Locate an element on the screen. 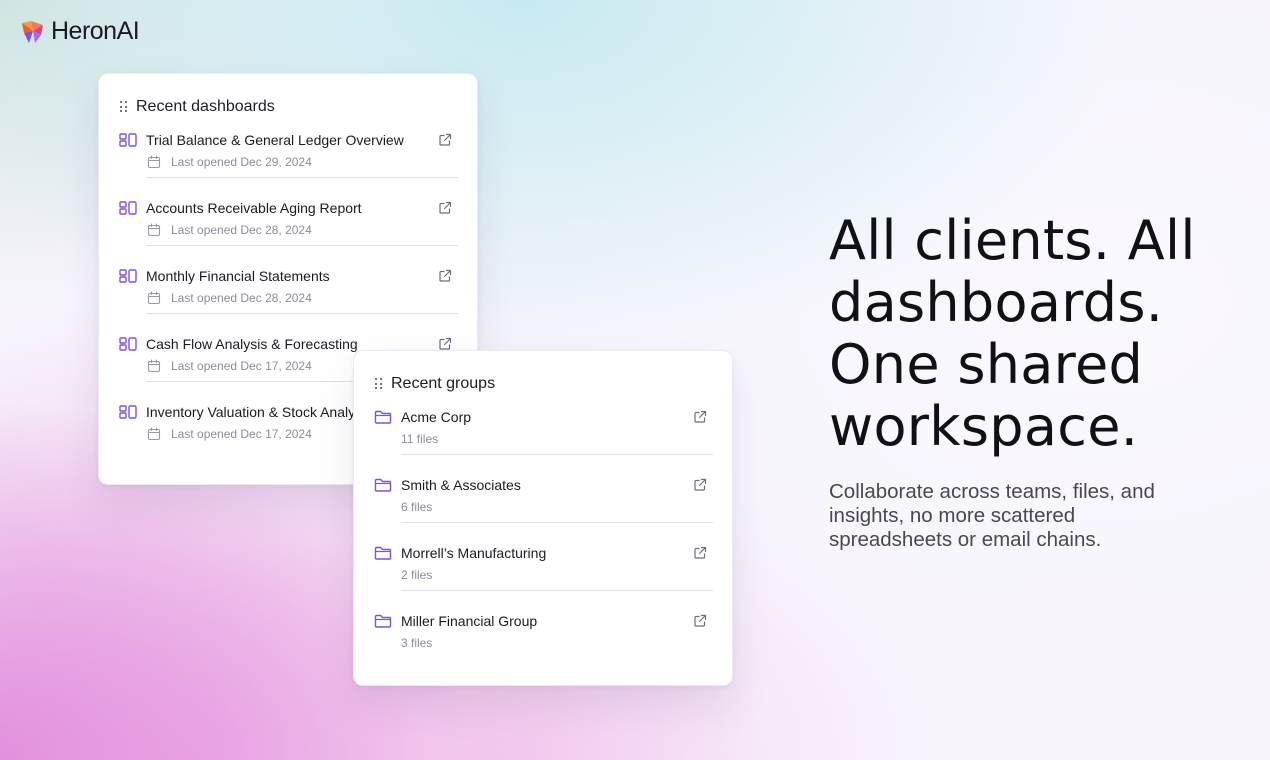 The height and width of the screenshot is (760, 1270). hero-title-line: One shared is located at coordinates (986, 364).